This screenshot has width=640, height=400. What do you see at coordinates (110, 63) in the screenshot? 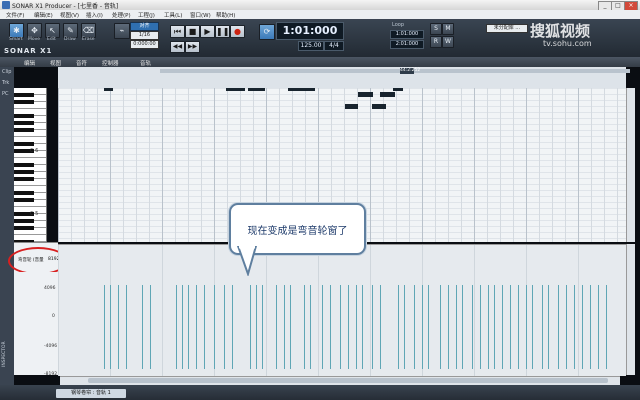
I see `editor-menu-controllers: 控制器` at bounding box center [110, 63].